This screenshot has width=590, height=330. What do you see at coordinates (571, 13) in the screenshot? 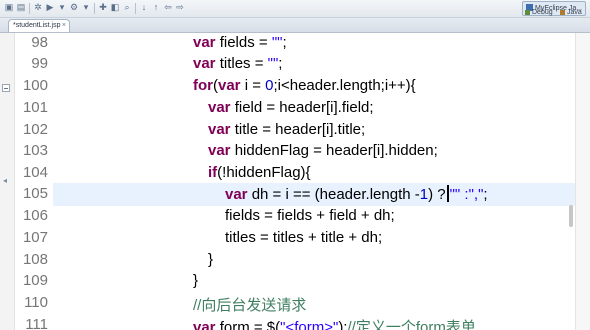
I see `perspective-java: Java` at bounding box center [571, 13].